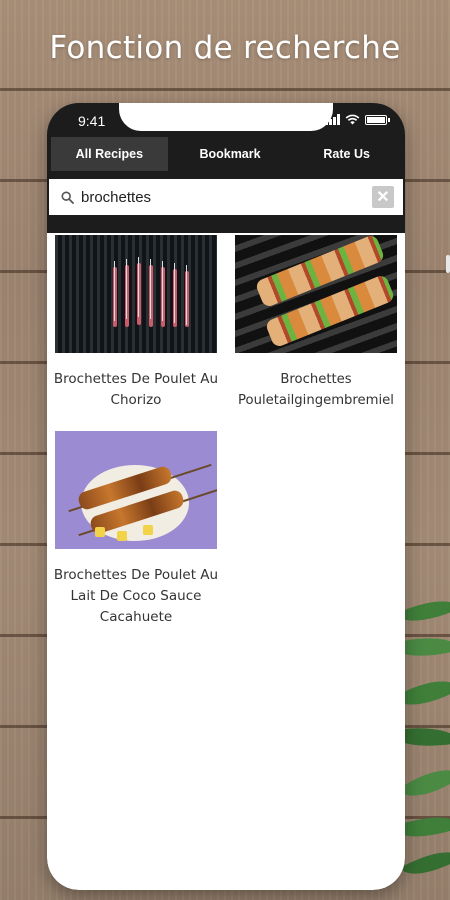 Image resolution: width=450 pixels, height=900 pixels. I want to click on search-icon, so click(67, 197).